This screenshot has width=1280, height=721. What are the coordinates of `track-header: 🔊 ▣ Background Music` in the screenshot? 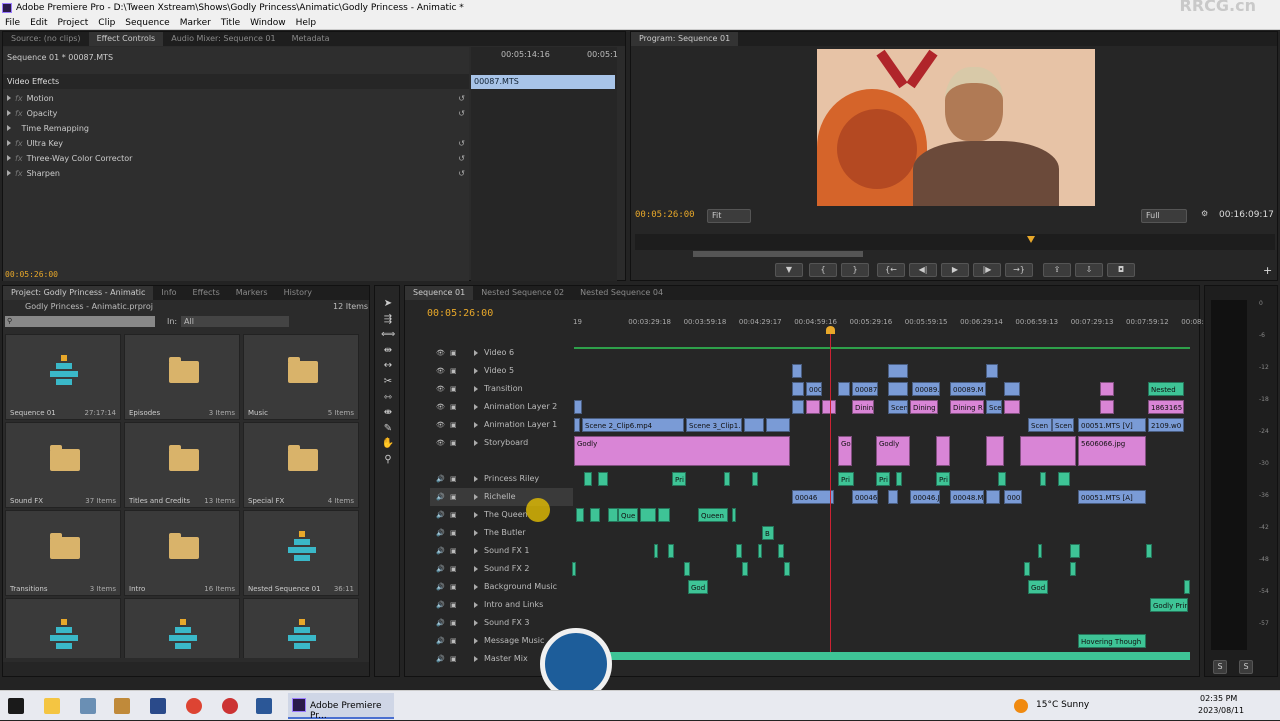 It's located at (501, 587).